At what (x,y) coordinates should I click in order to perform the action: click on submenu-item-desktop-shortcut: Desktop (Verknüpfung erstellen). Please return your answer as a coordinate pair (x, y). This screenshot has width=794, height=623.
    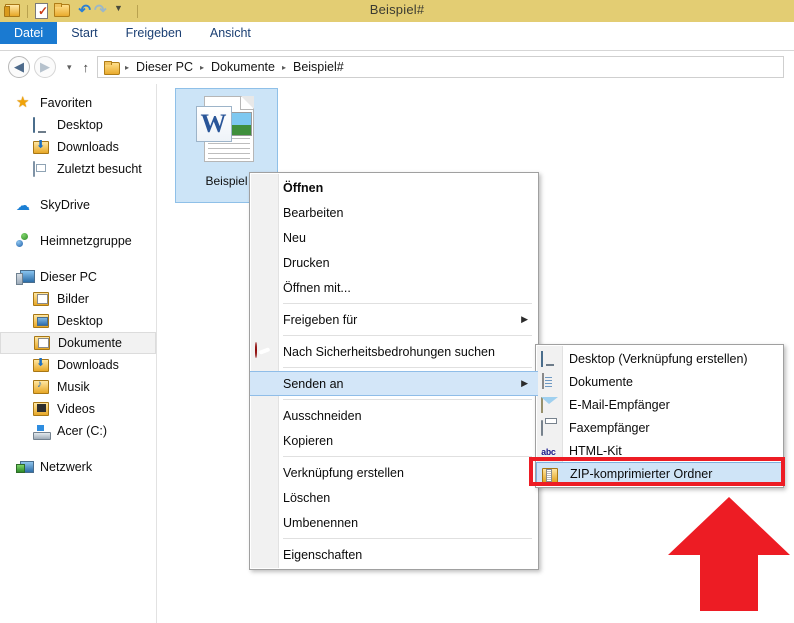
    Looking at the image, I should click on (659, 358).